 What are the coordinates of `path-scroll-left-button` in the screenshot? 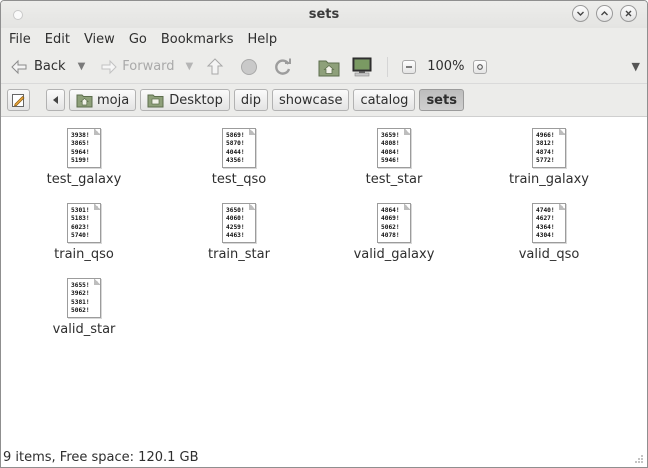 It's located at (55, 100).